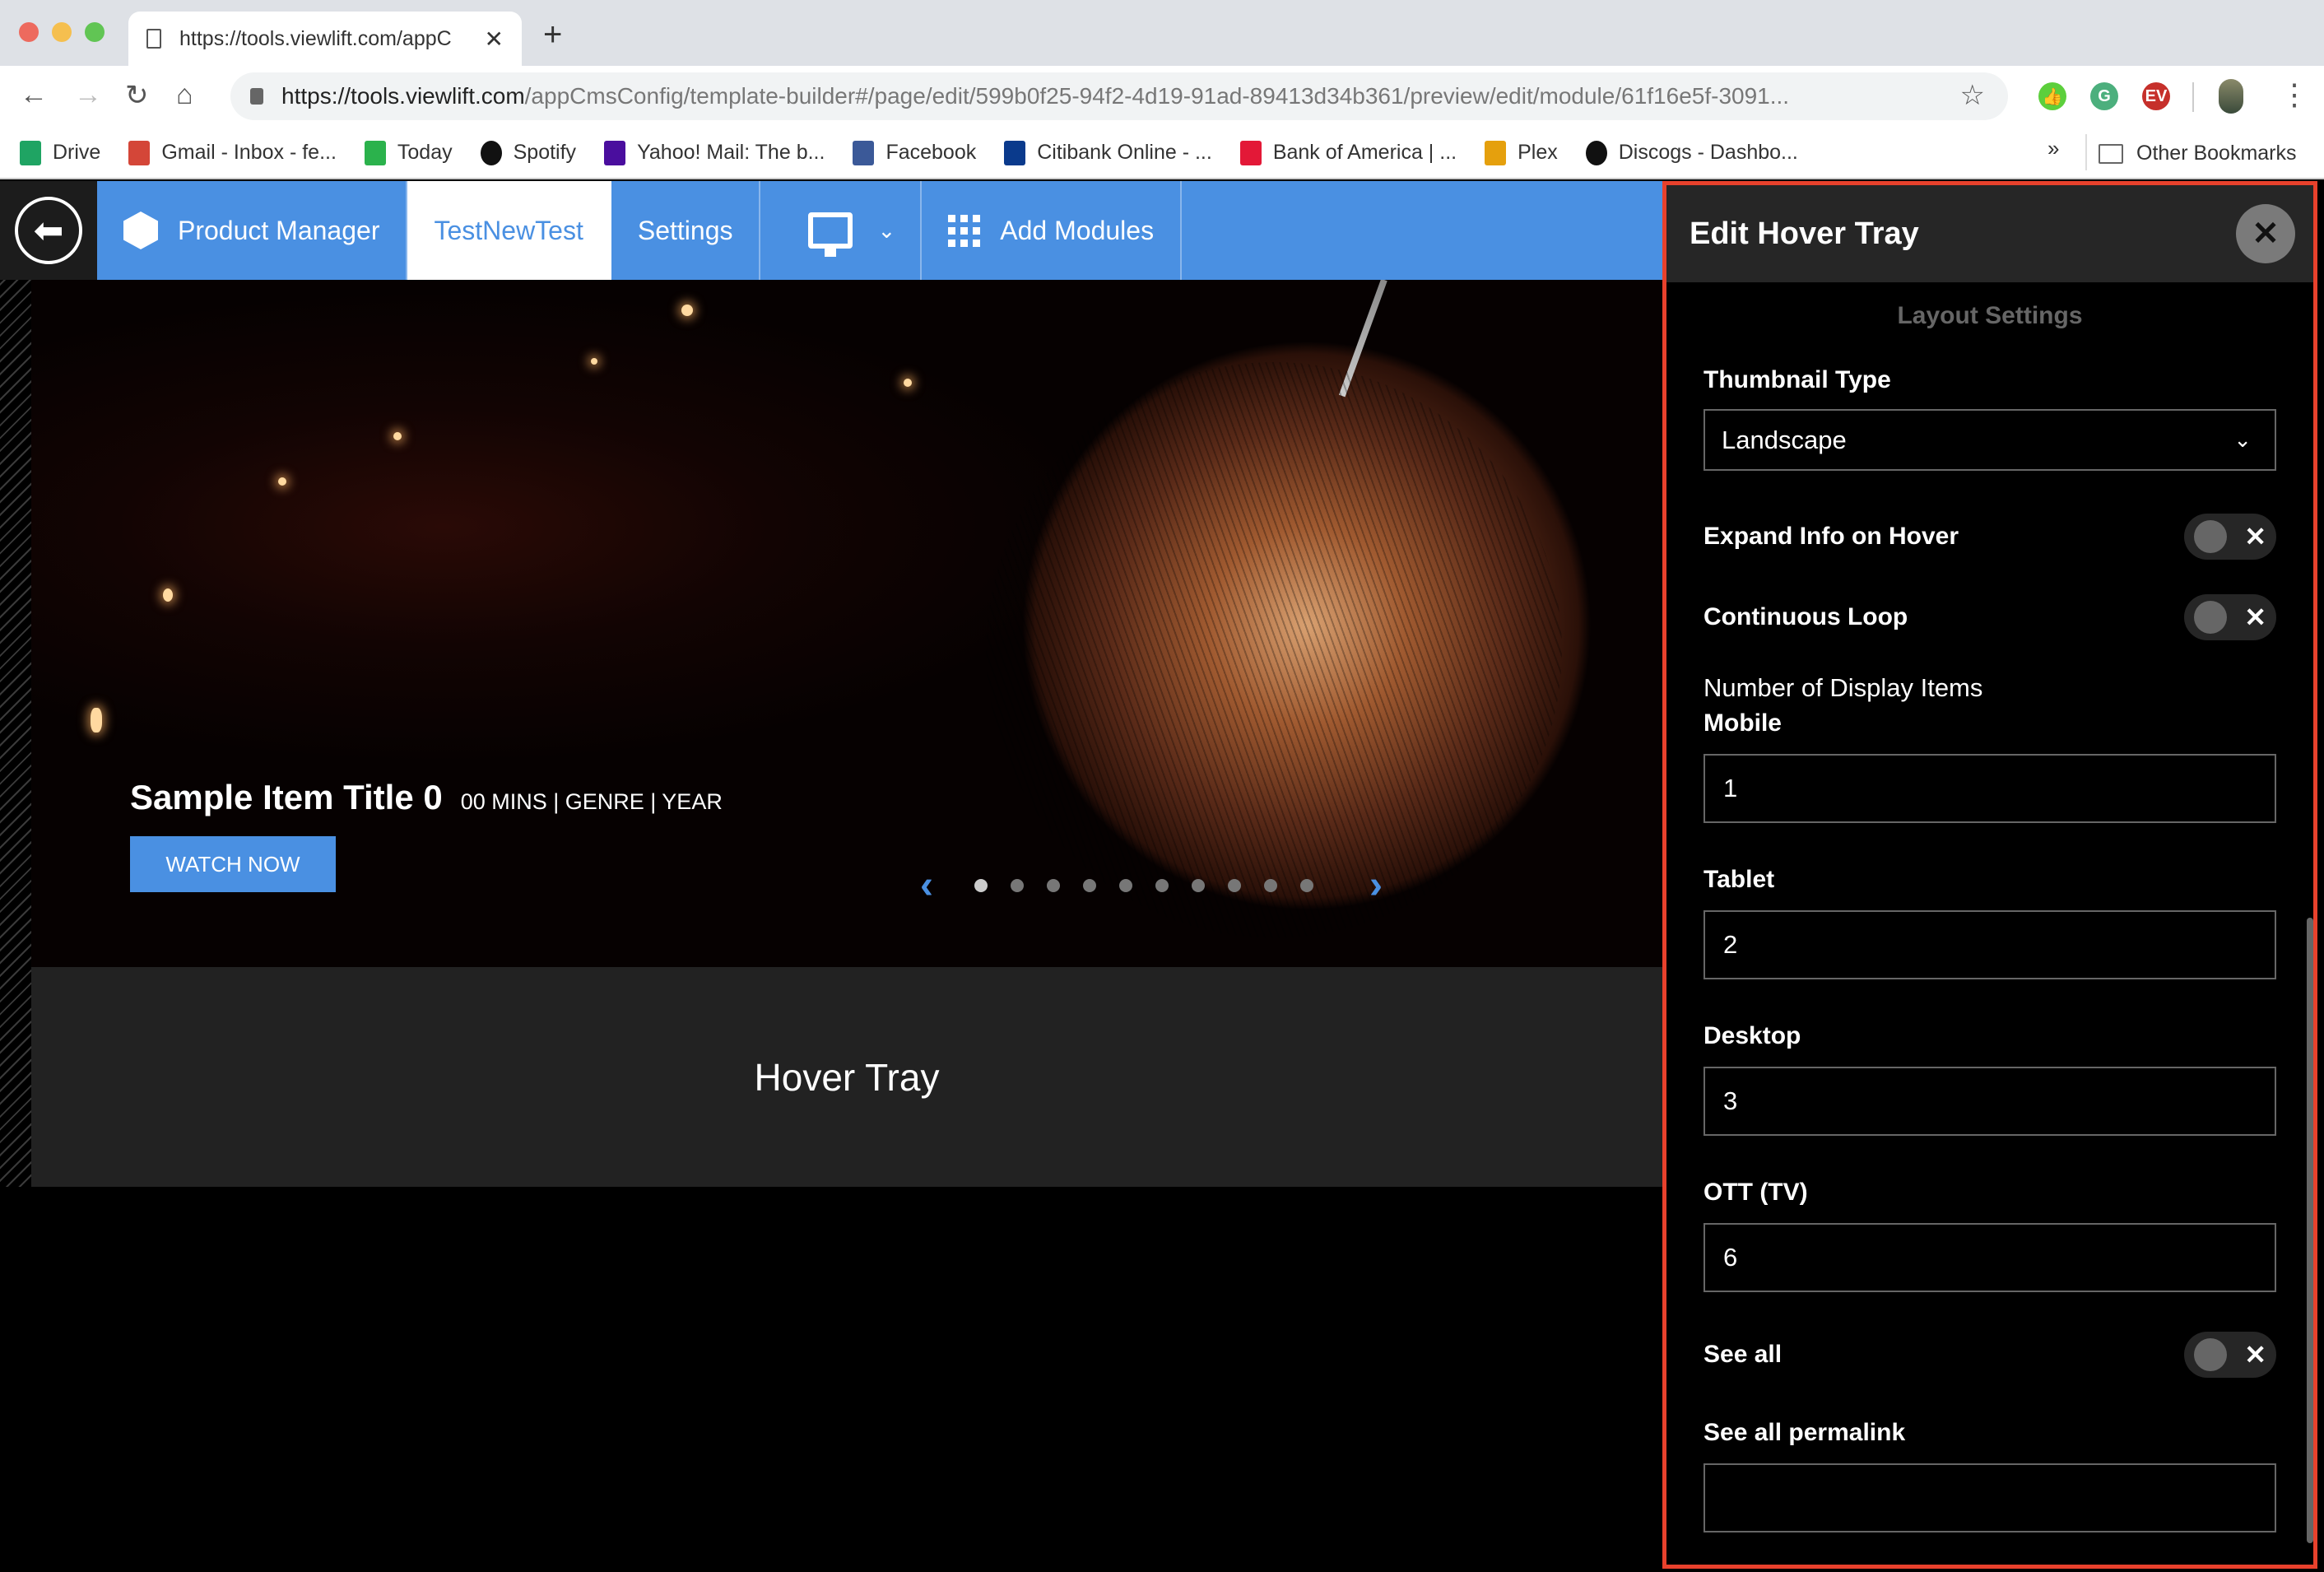 Image resolution: width=2324 pixels, height=1572 pixels. What do you see at coordinates (2255, 1355) in the screenshot?
I see `toggle-off-icon: ✕` at bounding box center [2255, 1355].